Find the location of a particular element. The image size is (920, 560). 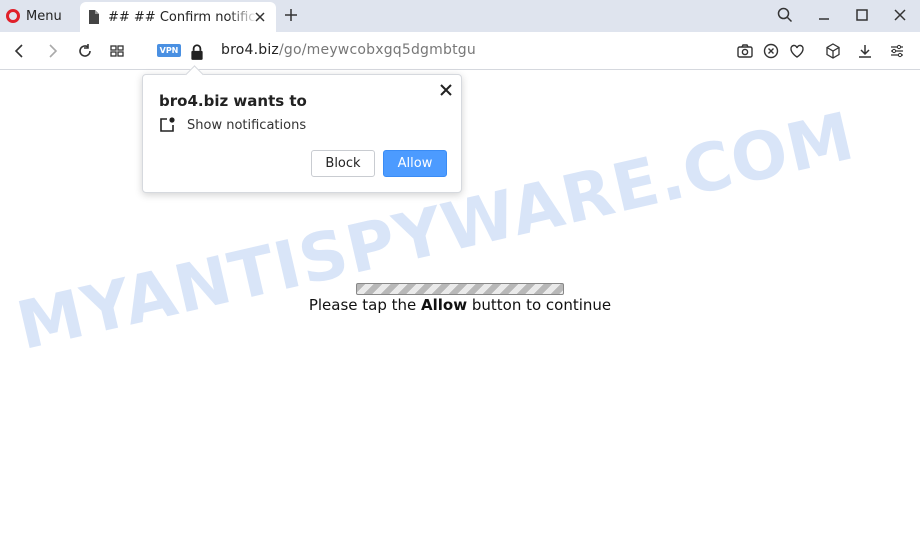

close-window-icon is located at coordinates (900, 15).